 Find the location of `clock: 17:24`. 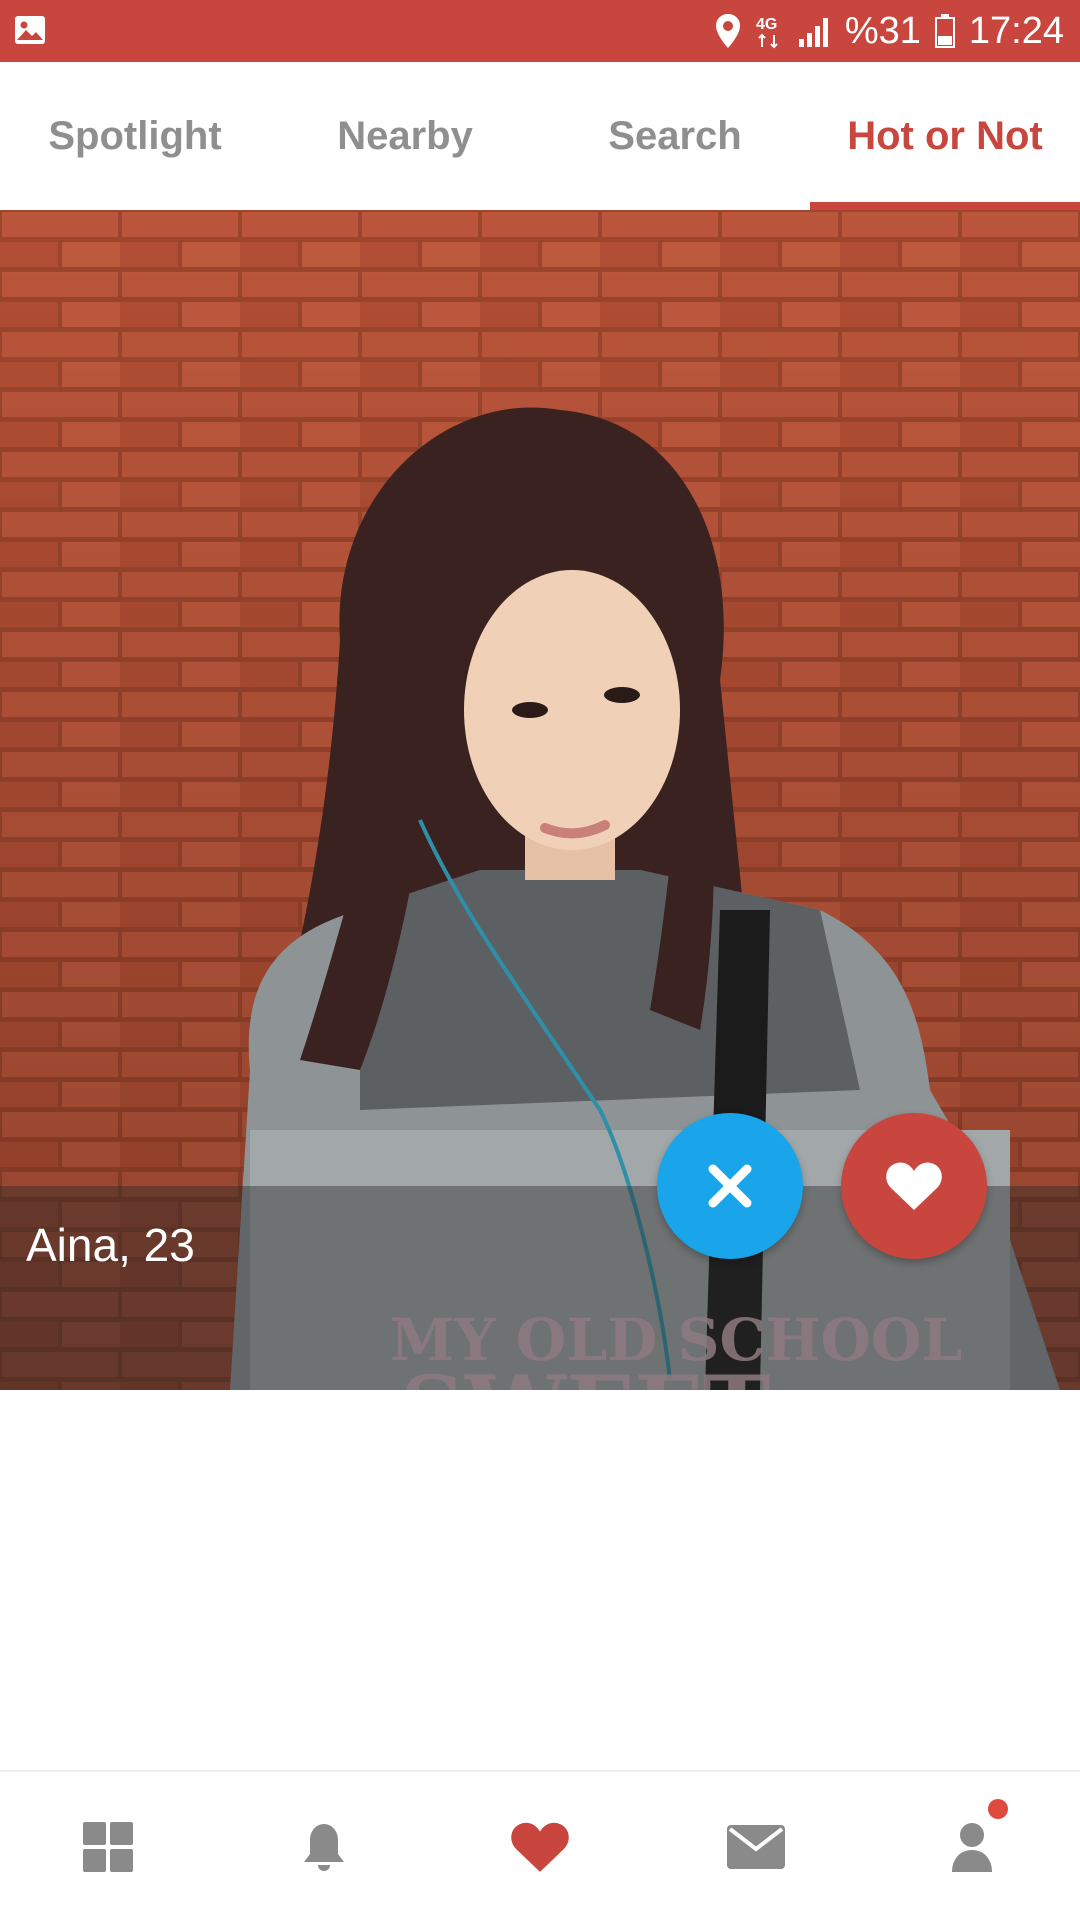

clock: 17:24 is located at coordinates (1016, 30).